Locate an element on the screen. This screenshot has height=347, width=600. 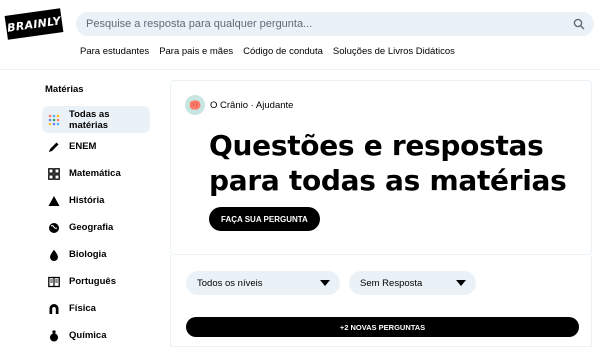
sidebar-item-label: Biologia is located at coordinates (88, 254).